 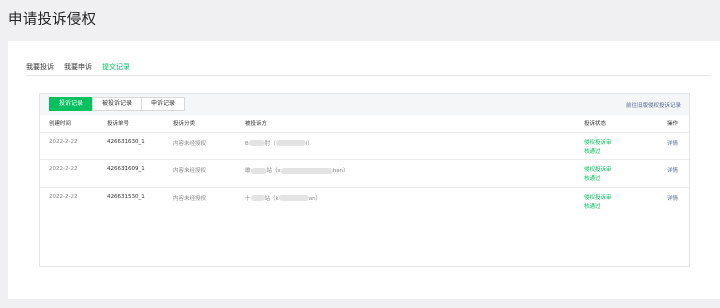 What do you see at coordinates (364, 104) in the screenshot?
I see `panel-header: 投诉记录 被投诉记录 申诉记录 前往旧版侵权投诉记录` at bounding box center [364, 104].